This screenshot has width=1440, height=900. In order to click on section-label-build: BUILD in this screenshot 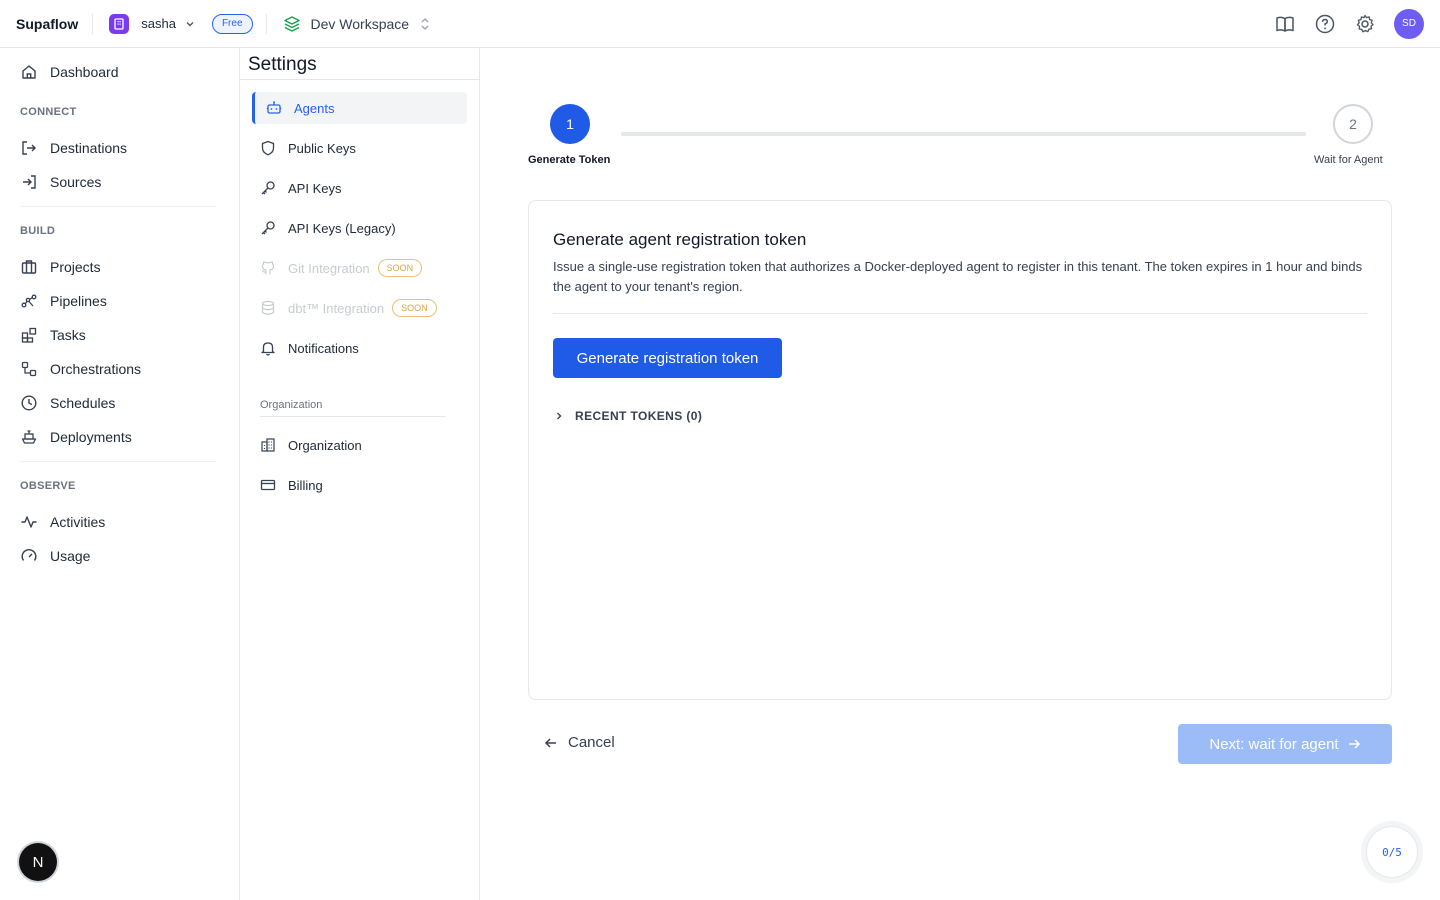, I will do `click(38, 231)`.